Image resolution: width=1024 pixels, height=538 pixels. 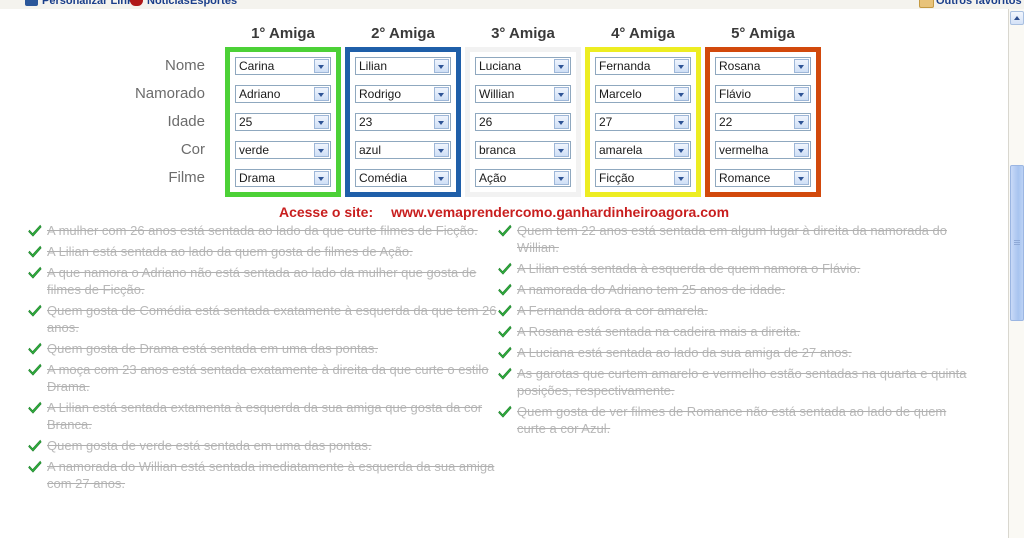 What do you see at coordinates (186, 177) in the screenshot?
I see `row-label-filme: Filme` at bounding box center [186, 177].